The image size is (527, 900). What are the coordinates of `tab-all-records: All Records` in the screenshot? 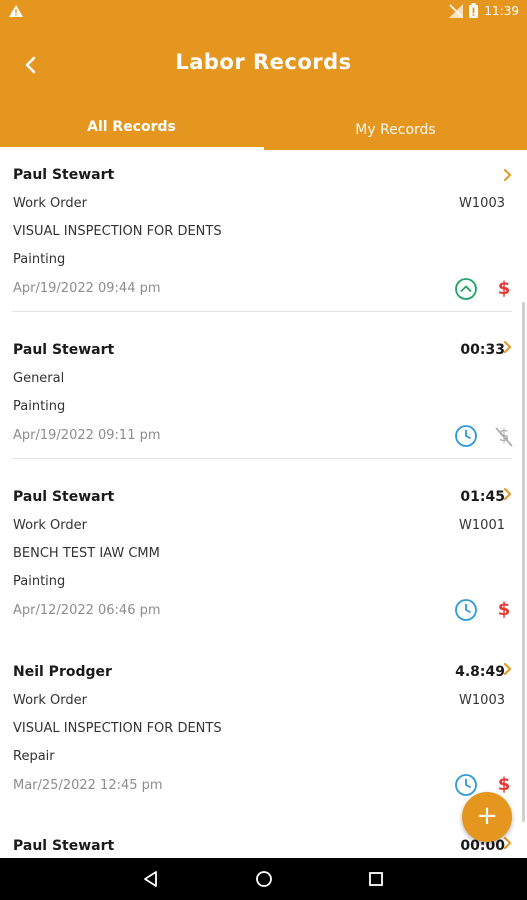 It's located at (131, 134).